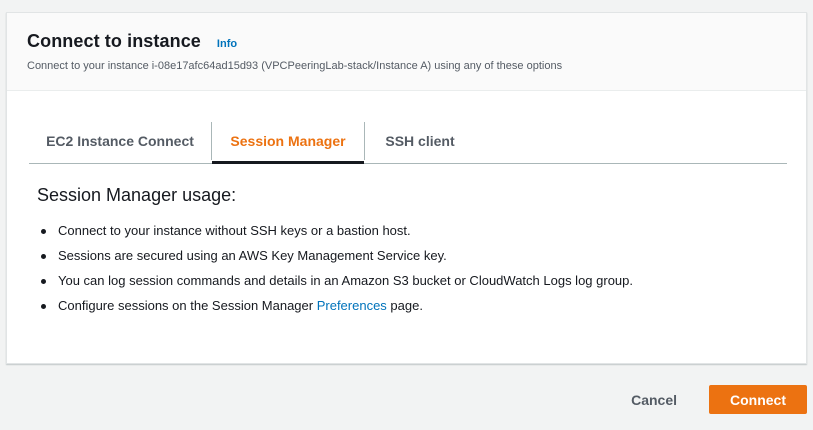 This screenshot has width=813, height=430. What do you see at coordinates (352, 305) in the screenshot?
I see `preferences-link: Preferences` at bounding box center [352, 305].